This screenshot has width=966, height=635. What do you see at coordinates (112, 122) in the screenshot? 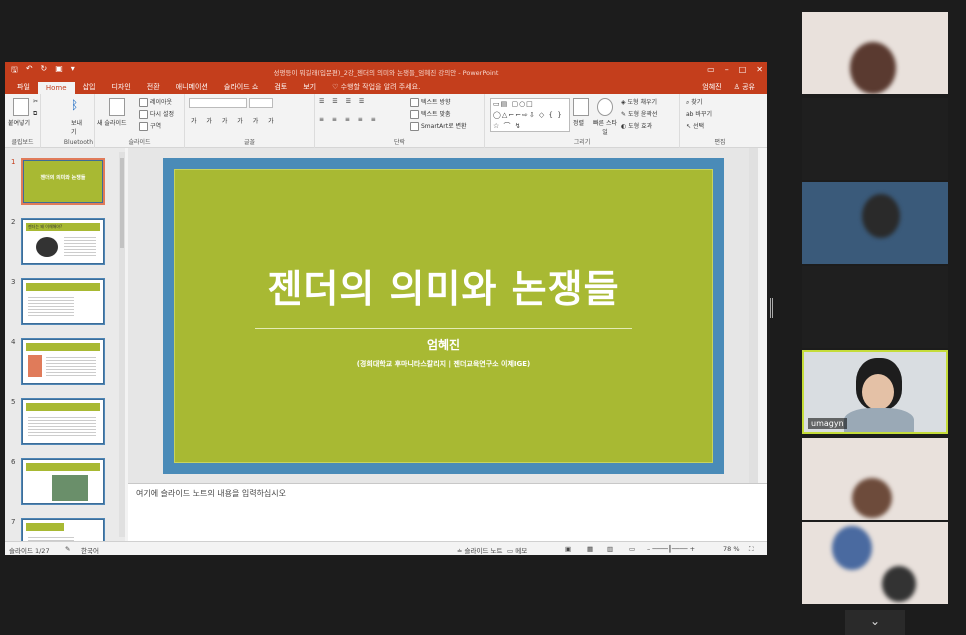
I see `new-slide-button: 새 슬라이드` at bounding box center [112, 122].